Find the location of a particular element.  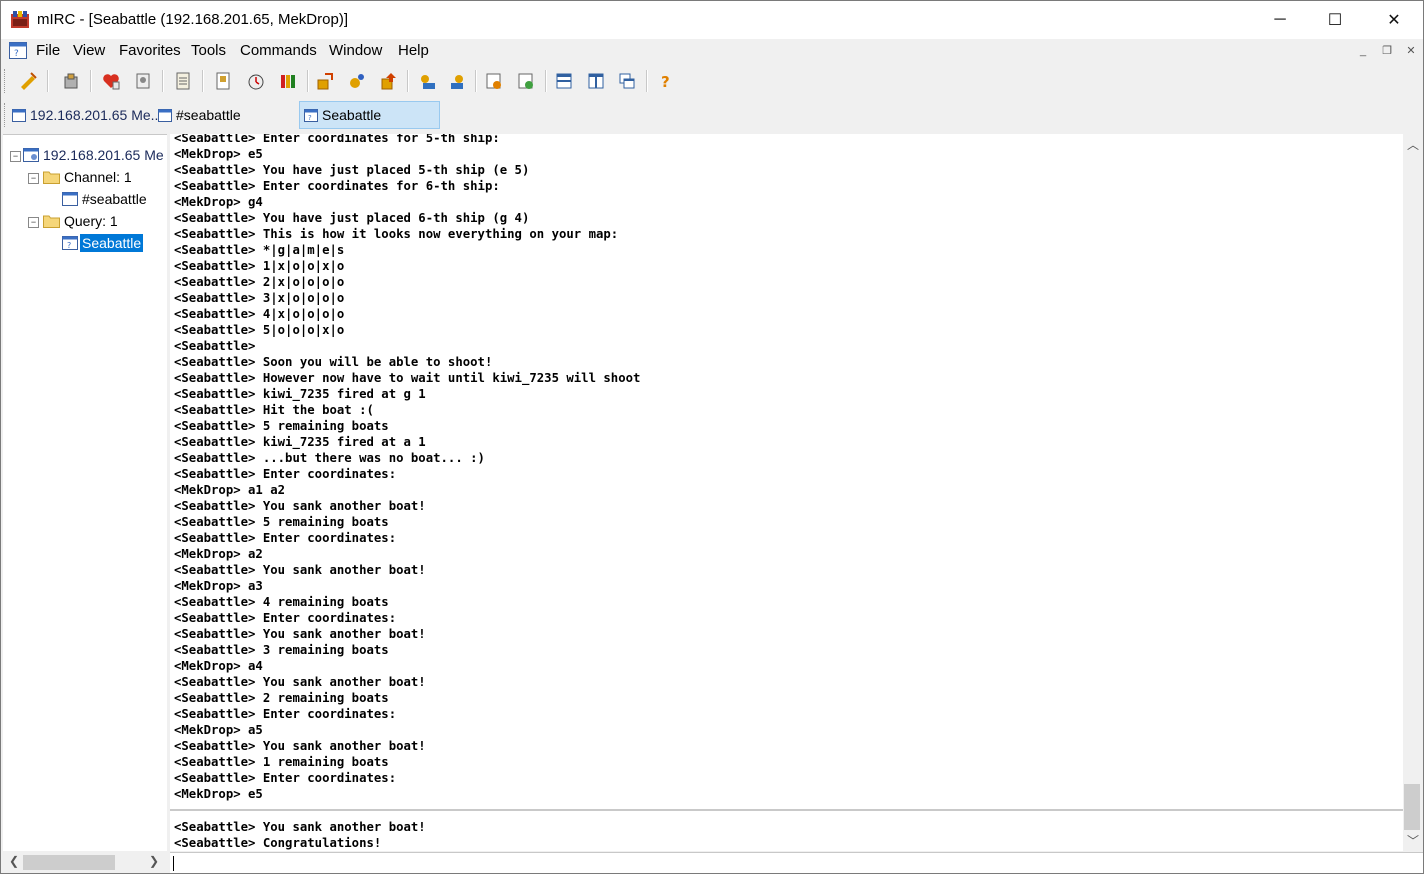

chat-line: <Seabattle> 4 remaining boats is located at coordinates (281, 602).